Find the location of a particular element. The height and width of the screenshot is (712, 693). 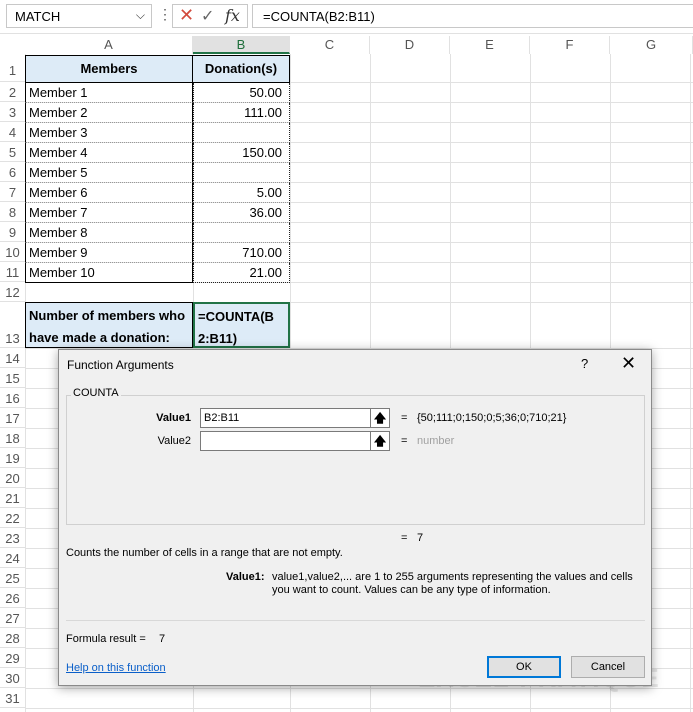

row-header: 12 is located at coordinates (12, 292).